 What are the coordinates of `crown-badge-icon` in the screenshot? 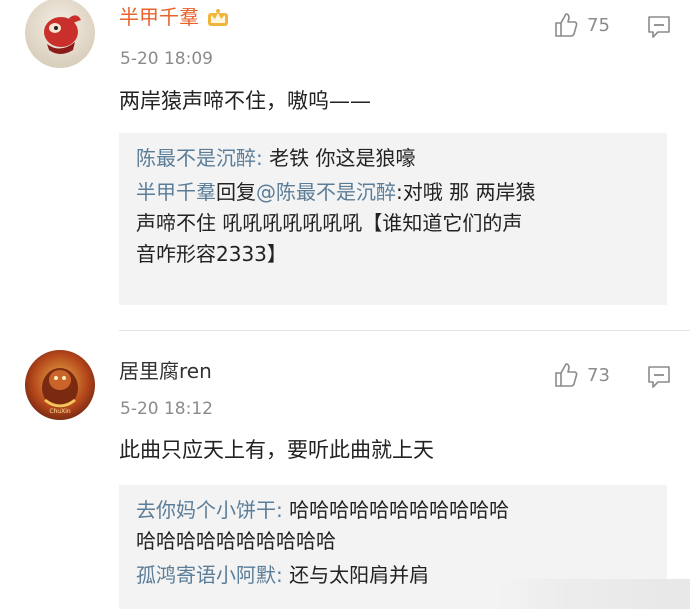 It's located at (218, 17).